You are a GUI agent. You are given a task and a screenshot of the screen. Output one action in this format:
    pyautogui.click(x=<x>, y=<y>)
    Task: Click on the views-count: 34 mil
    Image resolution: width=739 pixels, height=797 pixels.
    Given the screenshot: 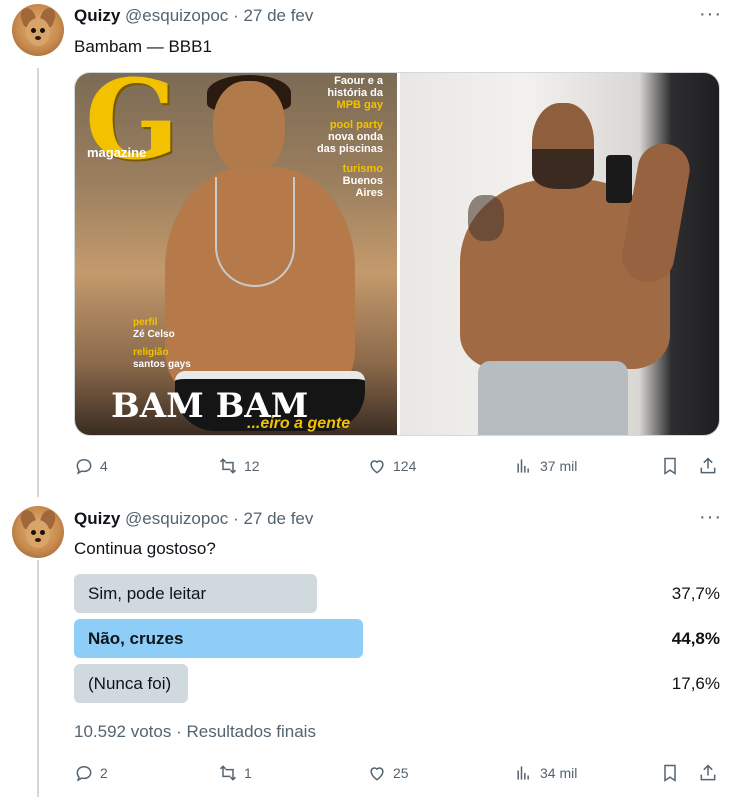 What is the action you would take?
    pyautogui.click(x=559, y=773)
    